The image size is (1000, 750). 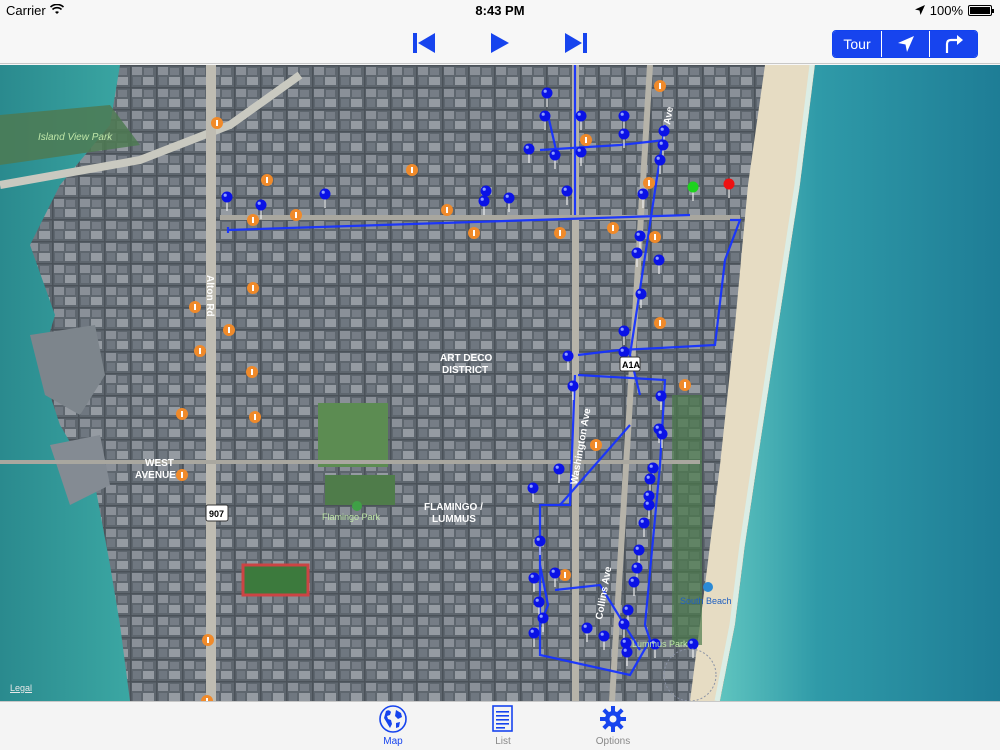 What do you see at coordinates (857, 44) in the screenshot?
I see `tour-button: Tour` at bounding box center [857, 44].